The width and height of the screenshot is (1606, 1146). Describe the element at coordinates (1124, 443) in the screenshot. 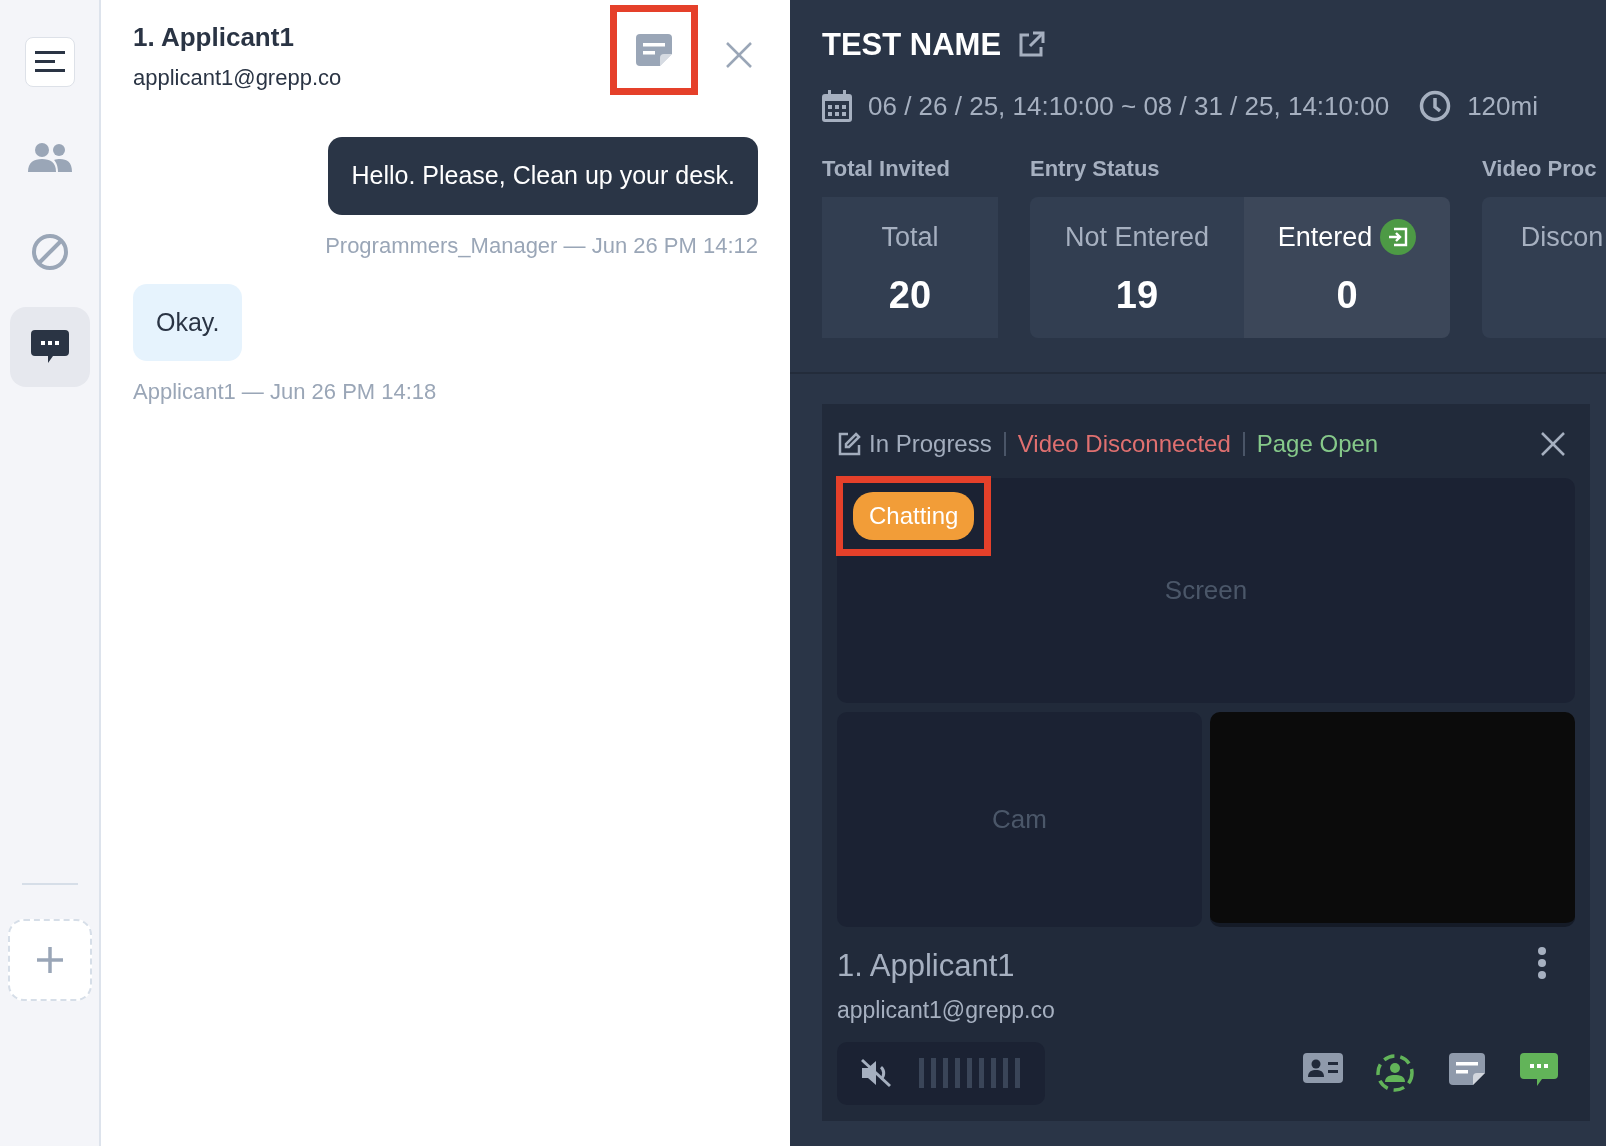

I see `status-text: Video Disconnected` at that location.